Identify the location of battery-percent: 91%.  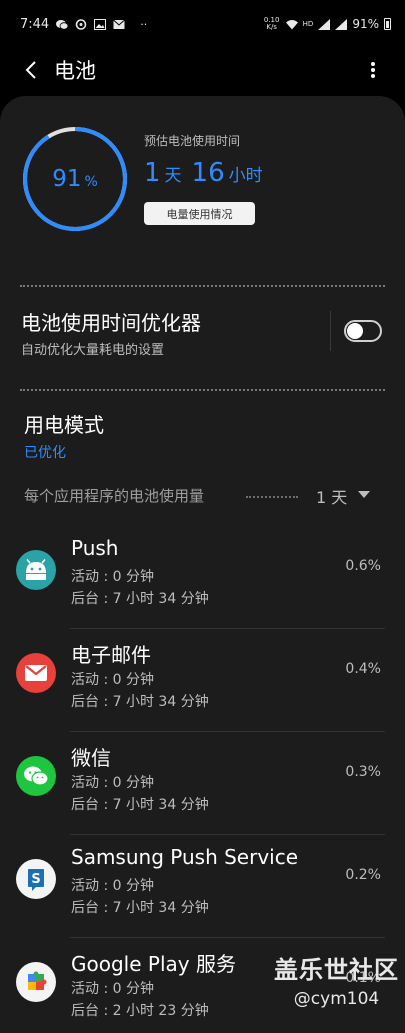
(365, 24).